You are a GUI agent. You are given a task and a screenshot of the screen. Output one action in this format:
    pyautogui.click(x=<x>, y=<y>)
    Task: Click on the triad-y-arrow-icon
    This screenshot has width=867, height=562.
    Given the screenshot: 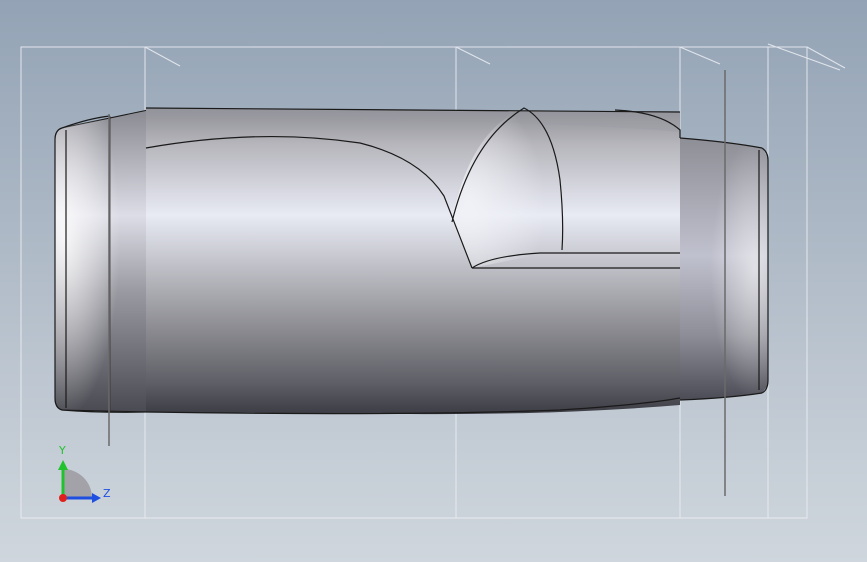 What is the action you would take?
    pyautogui.click(x=63, y=465)
    